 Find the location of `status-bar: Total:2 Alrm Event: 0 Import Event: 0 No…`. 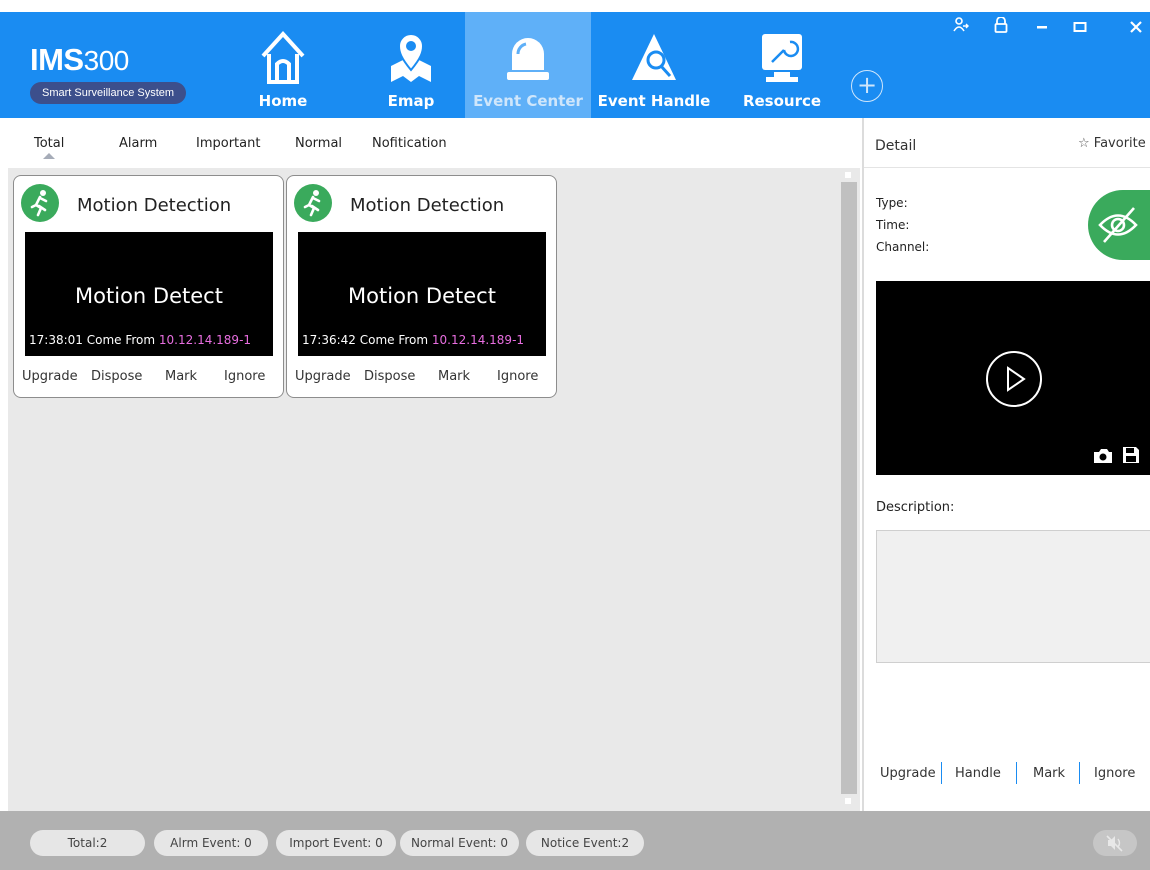

status-bar: Total:2 Alrm Event: 0 Import Event: 0 No… is located at coordinates (575, 840).